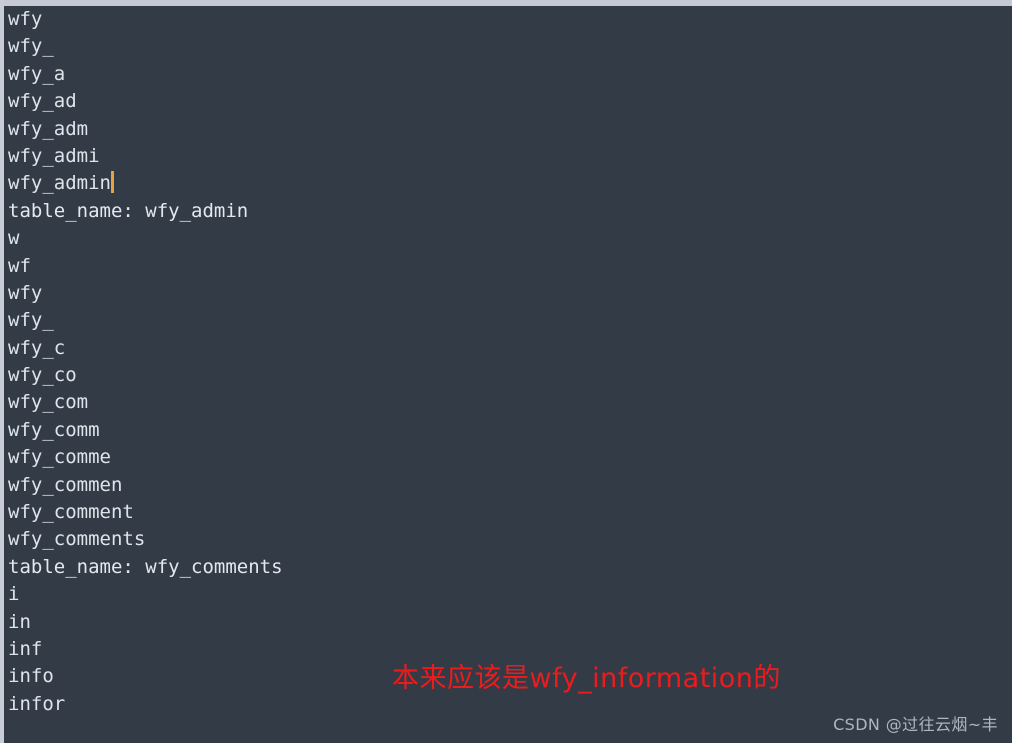  Describe the element at coordinates (77, 539) in the screenshot. I see `terminal-line-text: wfy_comments` at that location.